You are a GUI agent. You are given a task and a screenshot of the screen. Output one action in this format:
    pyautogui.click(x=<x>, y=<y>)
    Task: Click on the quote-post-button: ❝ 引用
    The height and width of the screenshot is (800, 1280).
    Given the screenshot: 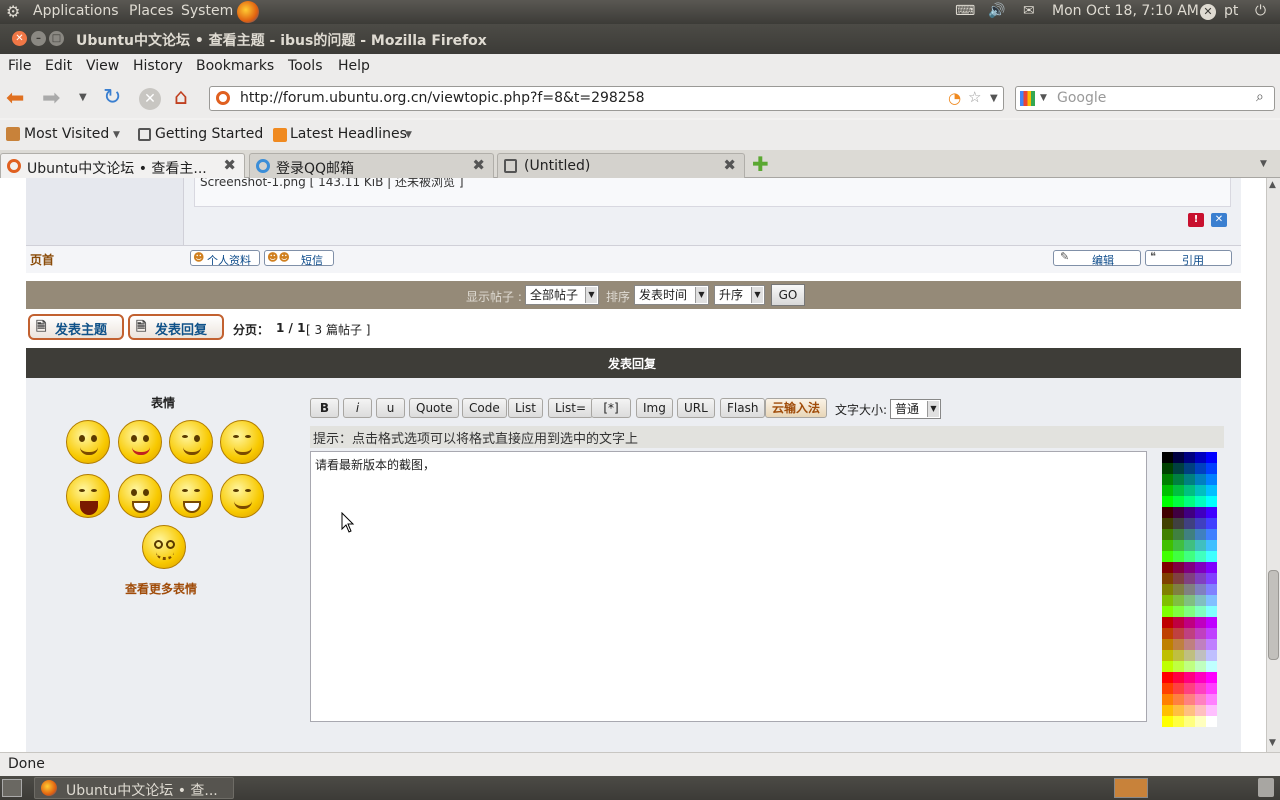 What is the action you would take?
    pyautogui.click(x=1188, y=258)
    